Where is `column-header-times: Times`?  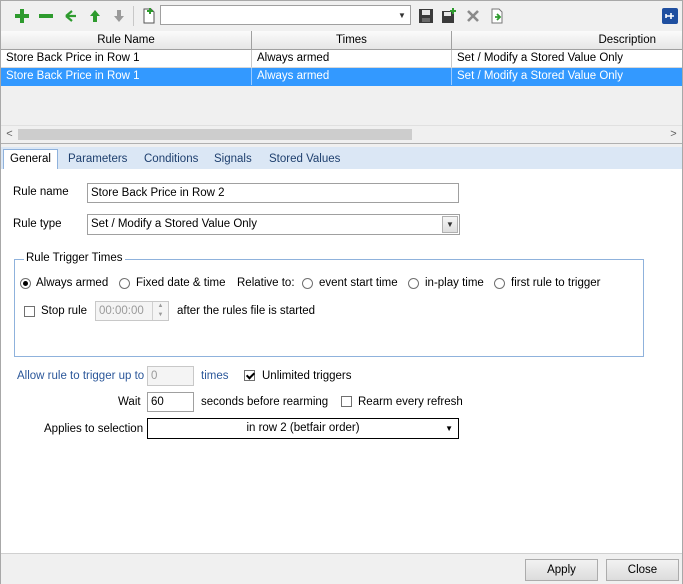
column-header-times: Times is located at coordinates (352, 40).